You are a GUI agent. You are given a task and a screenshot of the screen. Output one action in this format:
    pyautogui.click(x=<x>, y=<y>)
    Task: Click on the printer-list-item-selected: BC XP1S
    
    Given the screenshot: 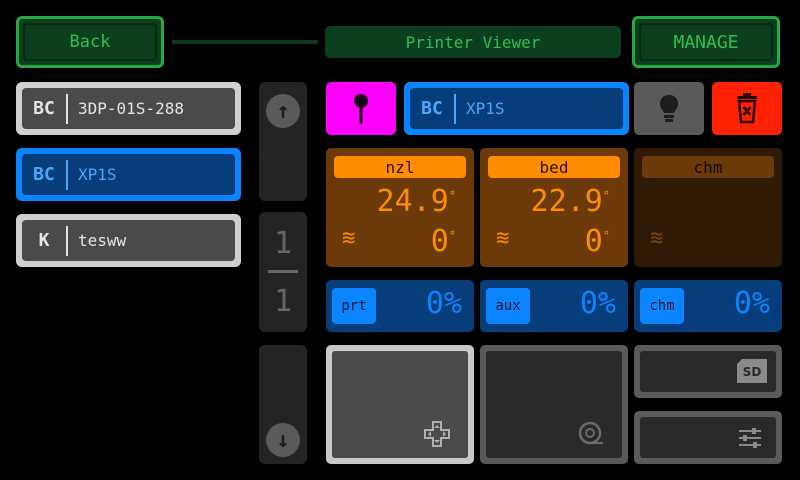 What is the action you would take?
    pyautogui.click(x=128, y=174)
    